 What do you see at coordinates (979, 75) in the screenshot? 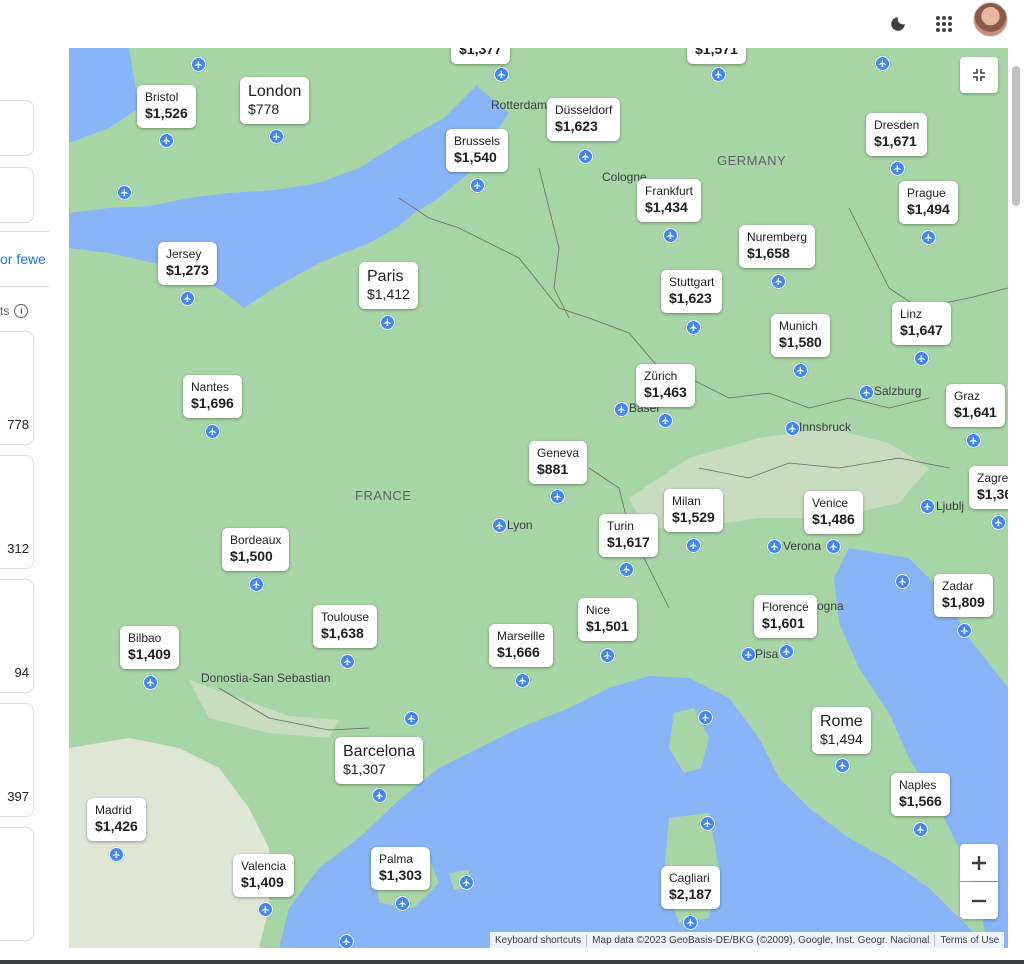
I see `collapse-icon` at bounding box center [979, 75].